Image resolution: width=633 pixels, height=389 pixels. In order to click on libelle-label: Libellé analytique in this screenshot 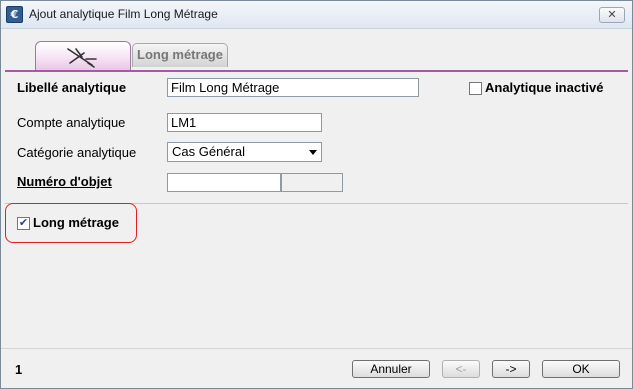, I will do `click(72, 87)`.